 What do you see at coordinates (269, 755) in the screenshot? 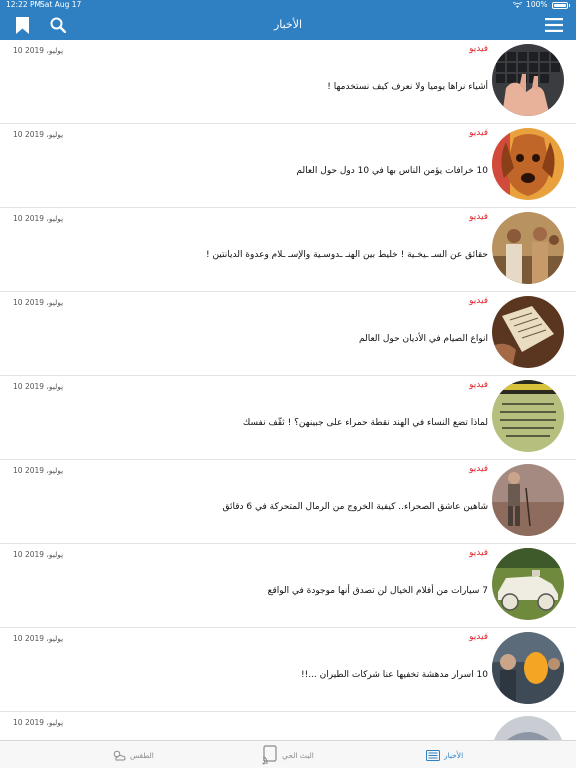
I see `live-stream-icon` at bounding box center [269, 755].